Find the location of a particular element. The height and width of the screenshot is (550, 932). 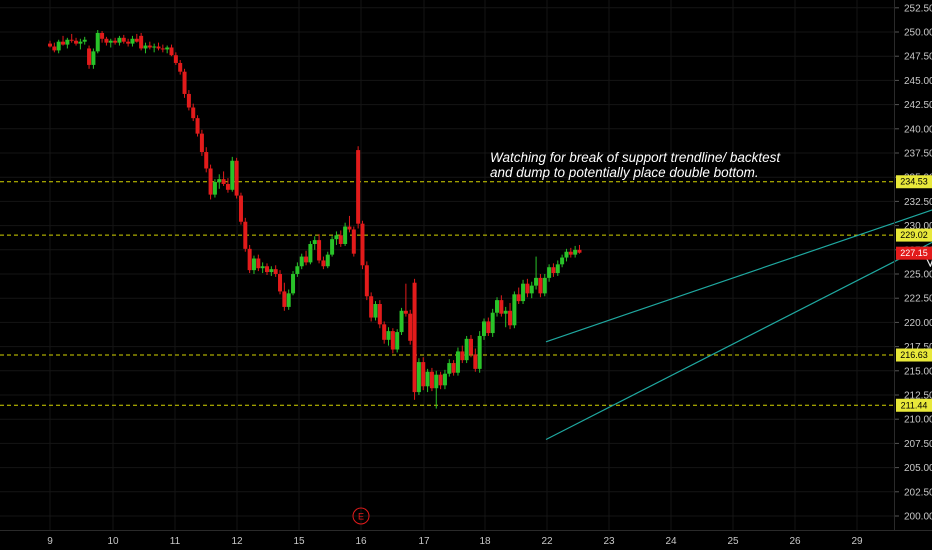

time-tick-label: 24 is located at coordinates (671, 541).